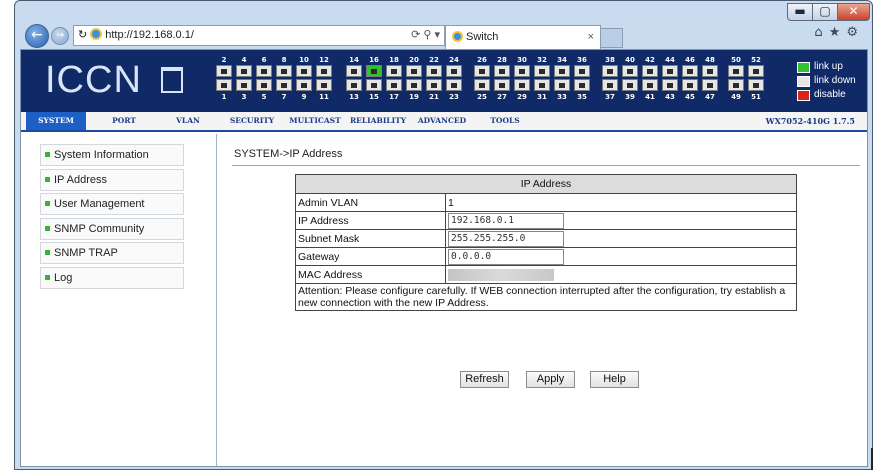 The image size is (887, 474). What do you see at coordinates (394, 71) in the screenshot?
I see `port-18-icon` at bounding box center [394, 71].